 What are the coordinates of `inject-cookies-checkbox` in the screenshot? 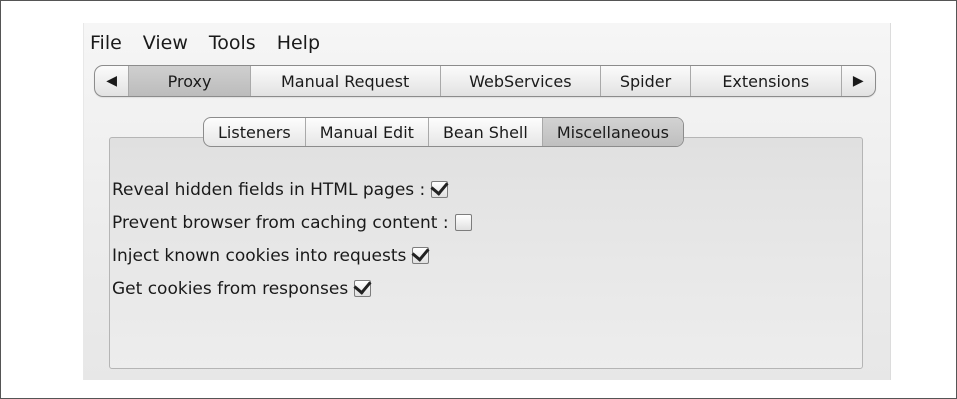 It's located at (421, 255).